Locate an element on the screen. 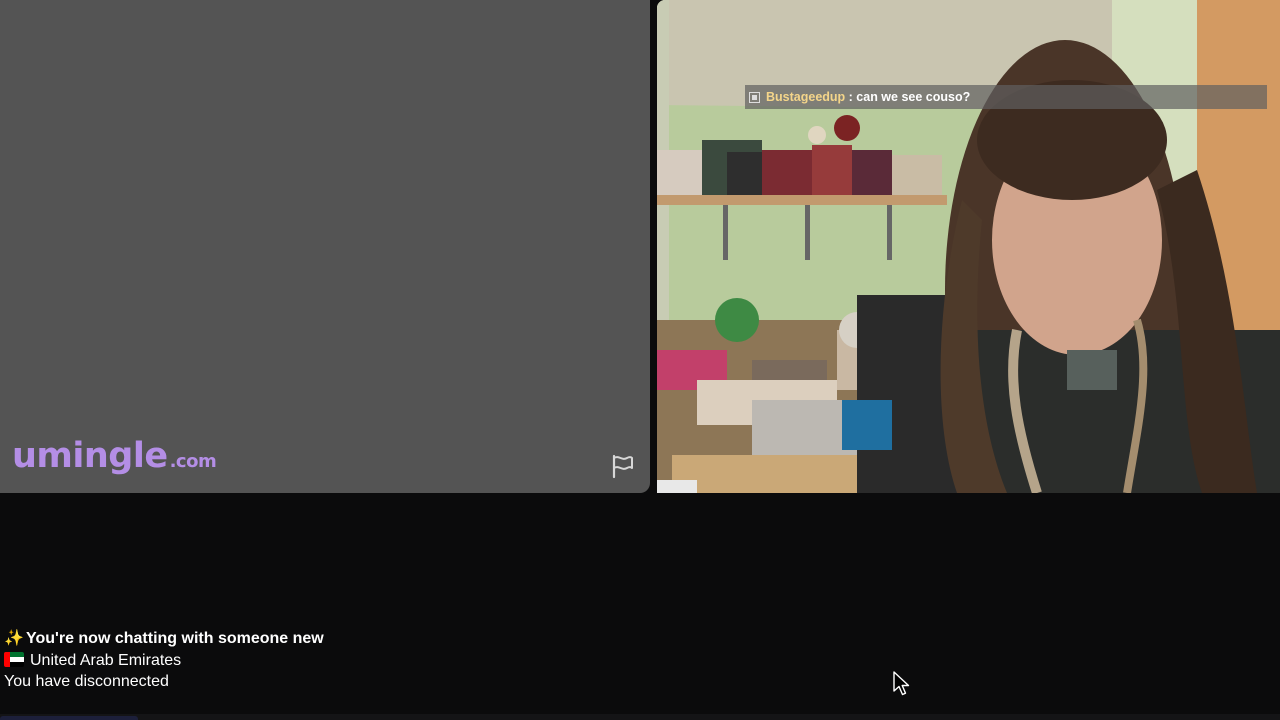  umingle-logo: umingle .com is located at coordinates (114, 456).